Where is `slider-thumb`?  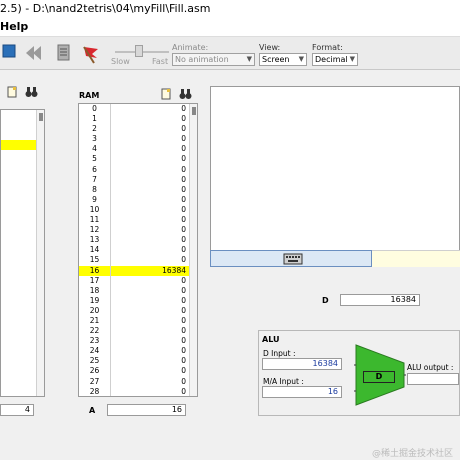
slider-thumb is located at coordinates (139, 51).